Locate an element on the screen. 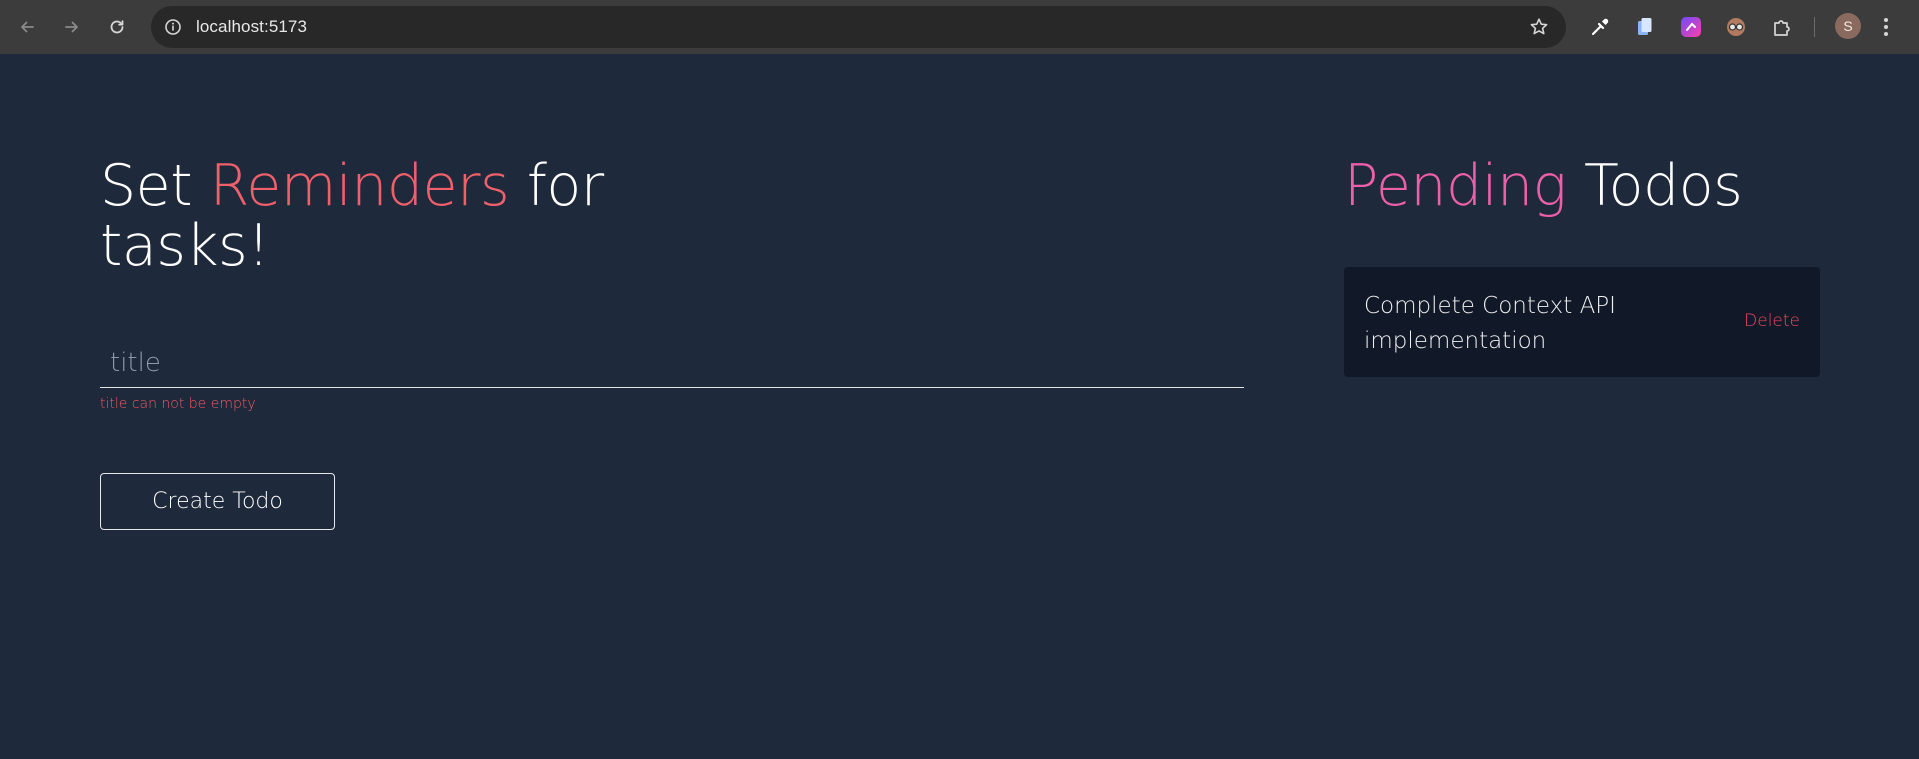  back-icon is located at coordinates (27, 27).